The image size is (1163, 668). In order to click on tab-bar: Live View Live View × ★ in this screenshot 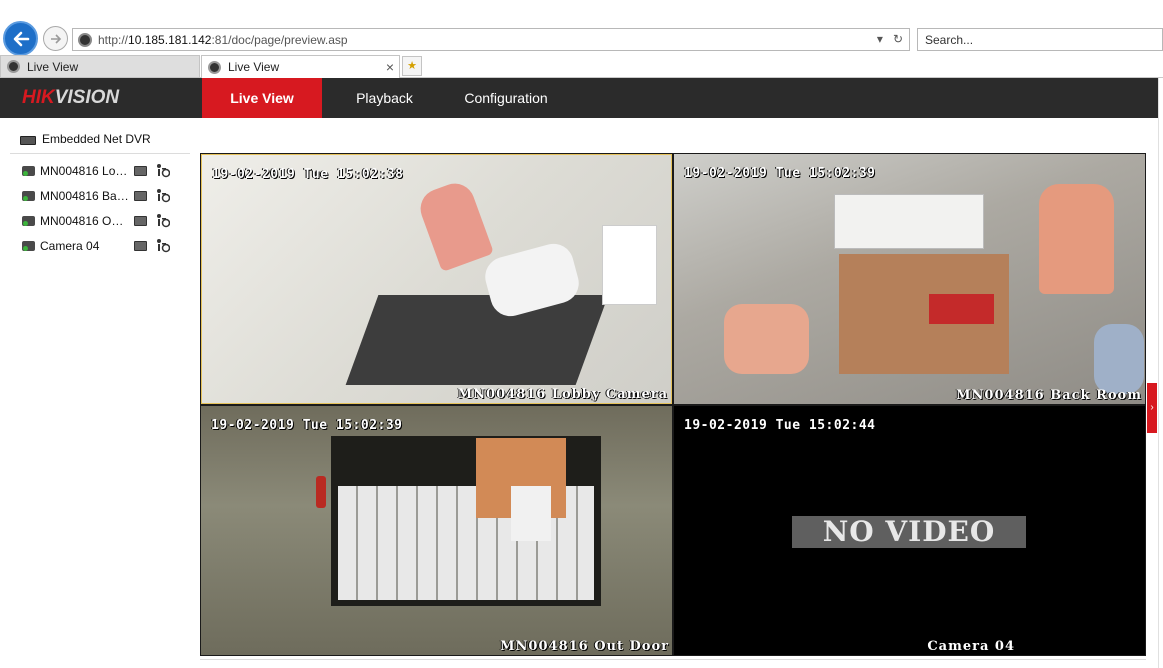, I will do `click(581, 66)`.